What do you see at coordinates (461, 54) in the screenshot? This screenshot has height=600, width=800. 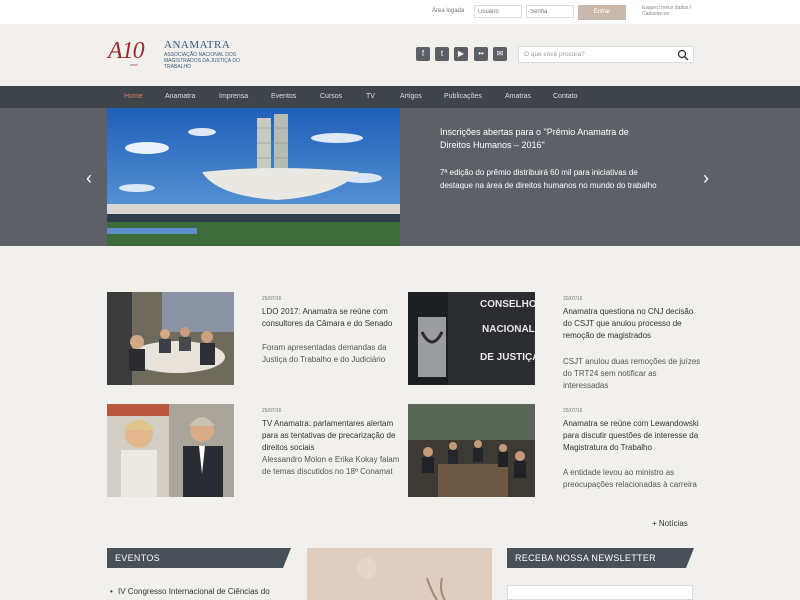 I see `youtube-icon: ▶` at bounding box center [461, 54].